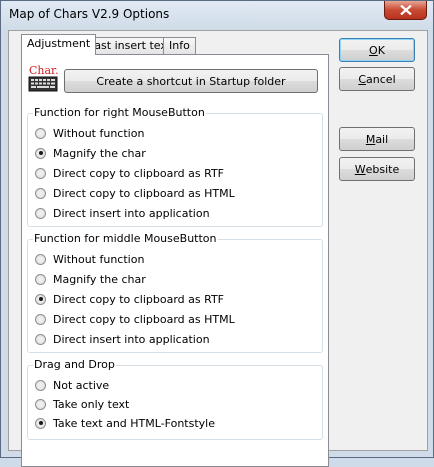 Image resolution: width=434 pixels, height=467 pixels. Describe the element at coordinates (382, 139) in the screenshot. I see `mail-rest: ail` at that location.